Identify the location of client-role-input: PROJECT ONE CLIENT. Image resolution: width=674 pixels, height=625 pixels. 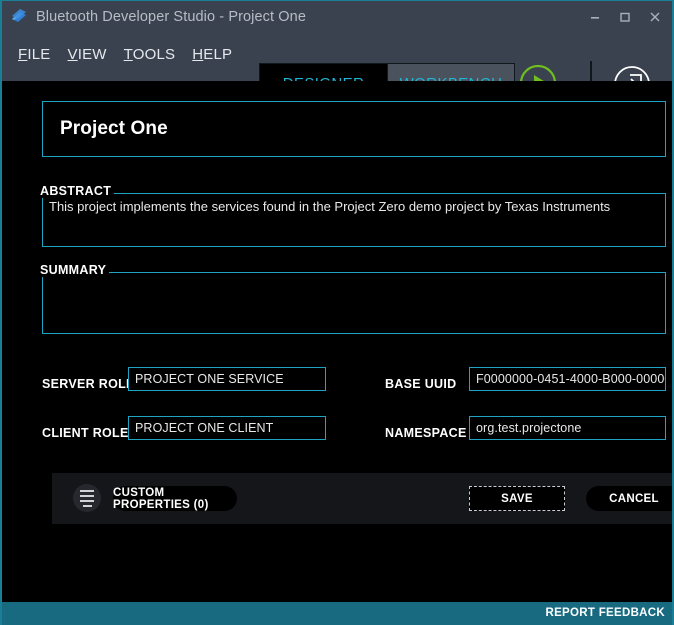
(227, 428).